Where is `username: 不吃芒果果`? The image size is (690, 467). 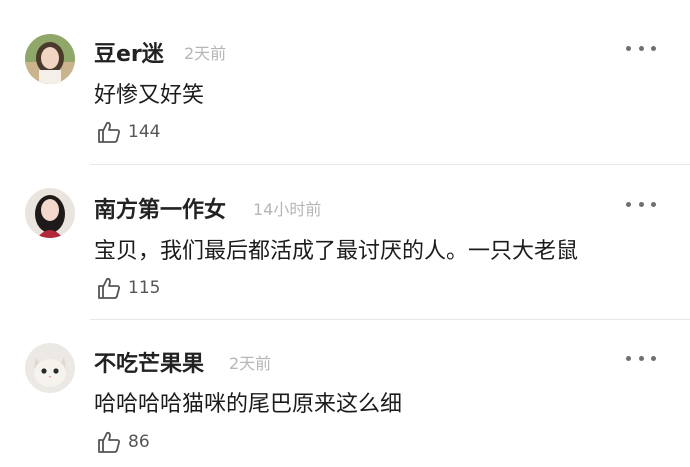 username: 不吃芒果果 is located at coordinates (149, 362).